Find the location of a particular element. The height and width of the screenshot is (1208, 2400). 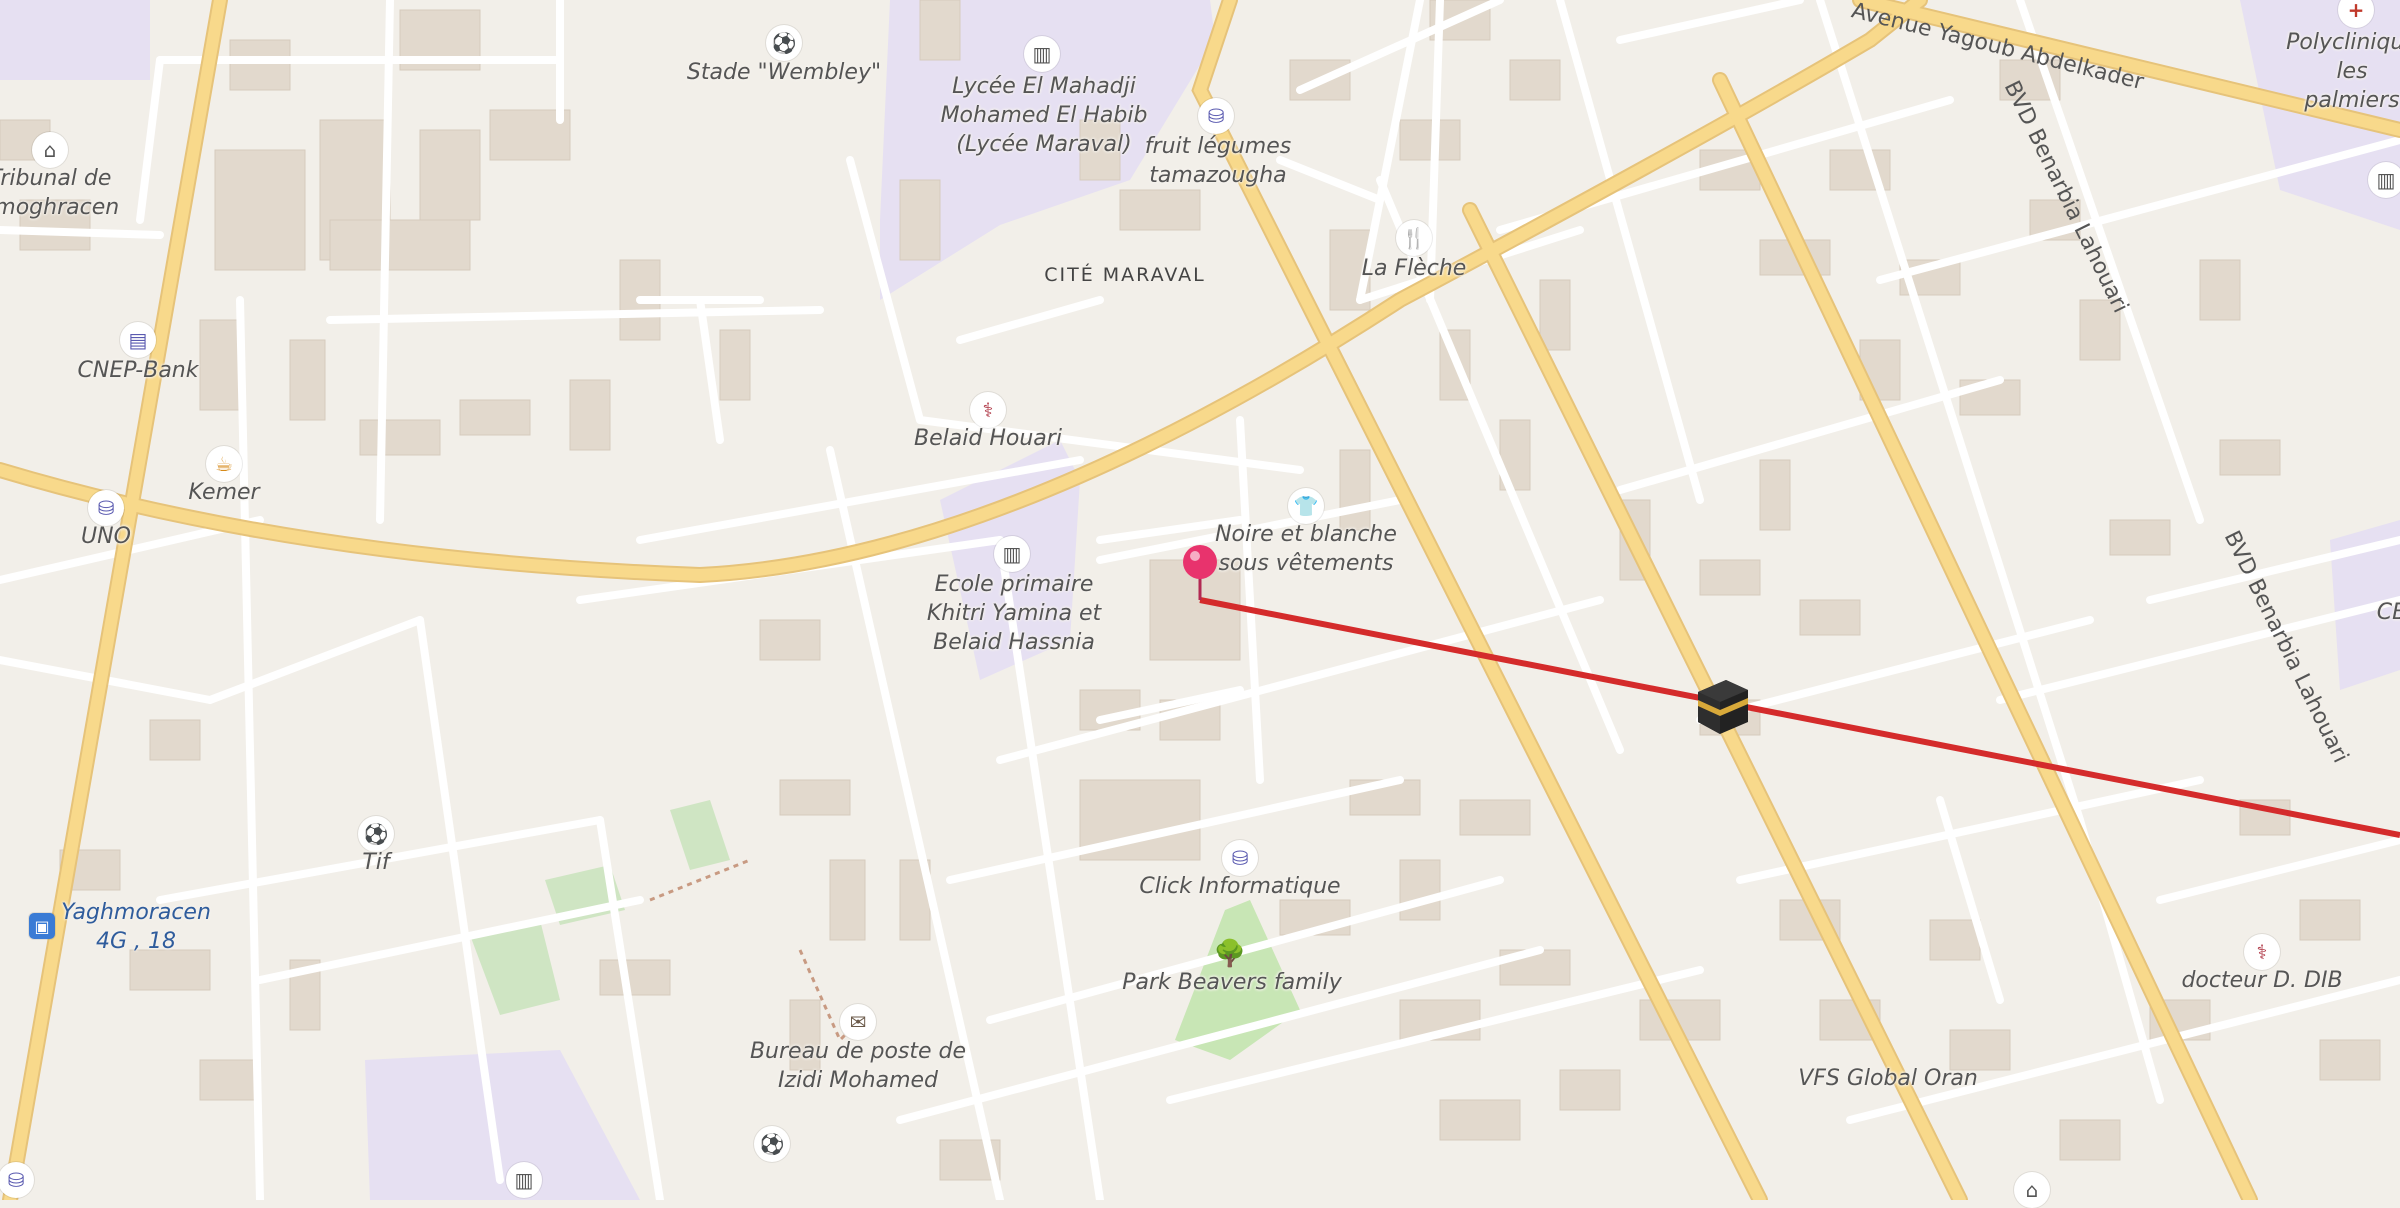

poi-label-line: Bureau de poste de Izidi Mohamed is located at coordinates (858, 1066).